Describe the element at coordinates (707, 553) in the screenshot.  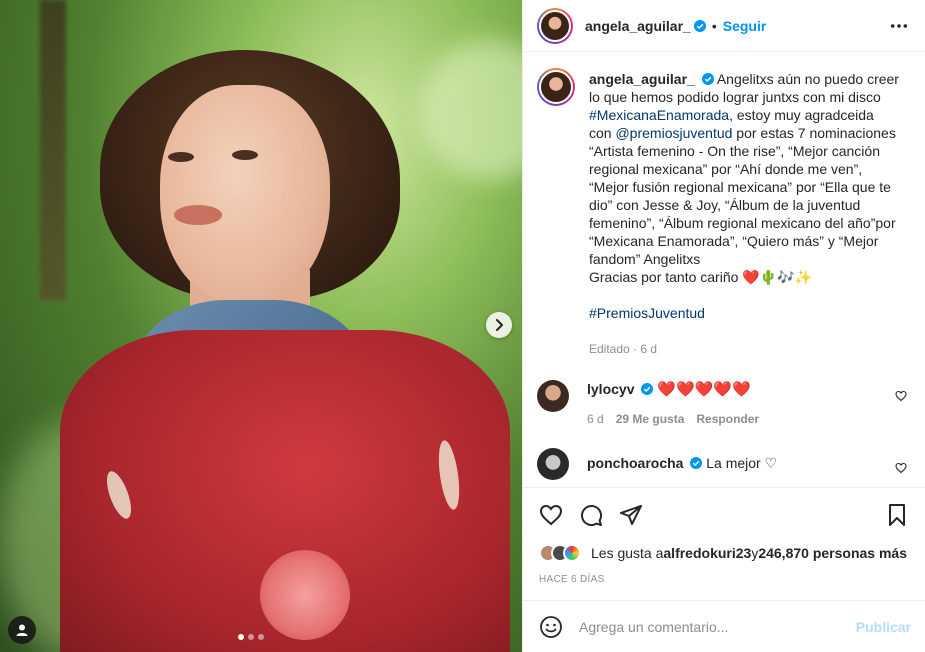
I see `liker-username: alfredokuri23` at that location.